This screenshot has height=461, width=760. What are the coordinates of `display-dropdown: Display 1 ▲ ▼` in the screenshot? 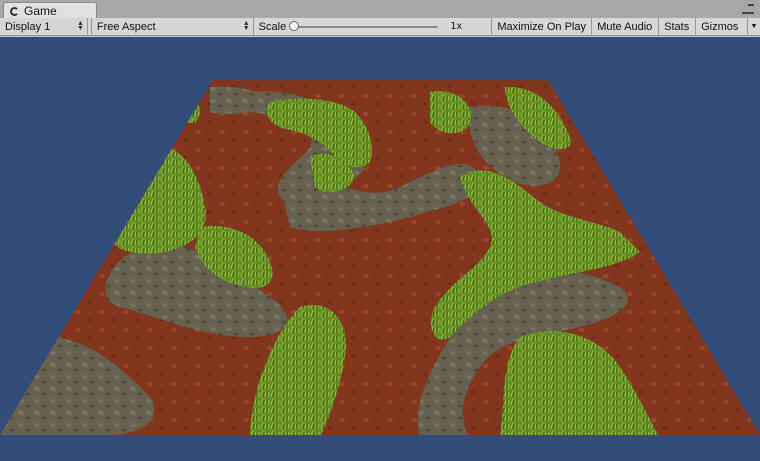 It's located at (44, 26).